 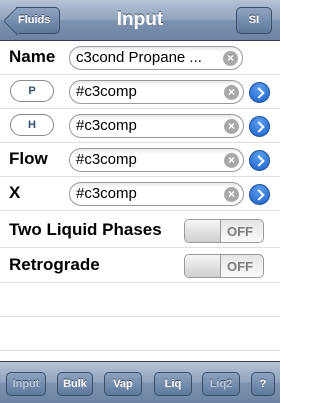 What do you see at coordinates (106, 125) in the screenshot?
I see `h-value: #c3comp` at bounding box center [106, 125].